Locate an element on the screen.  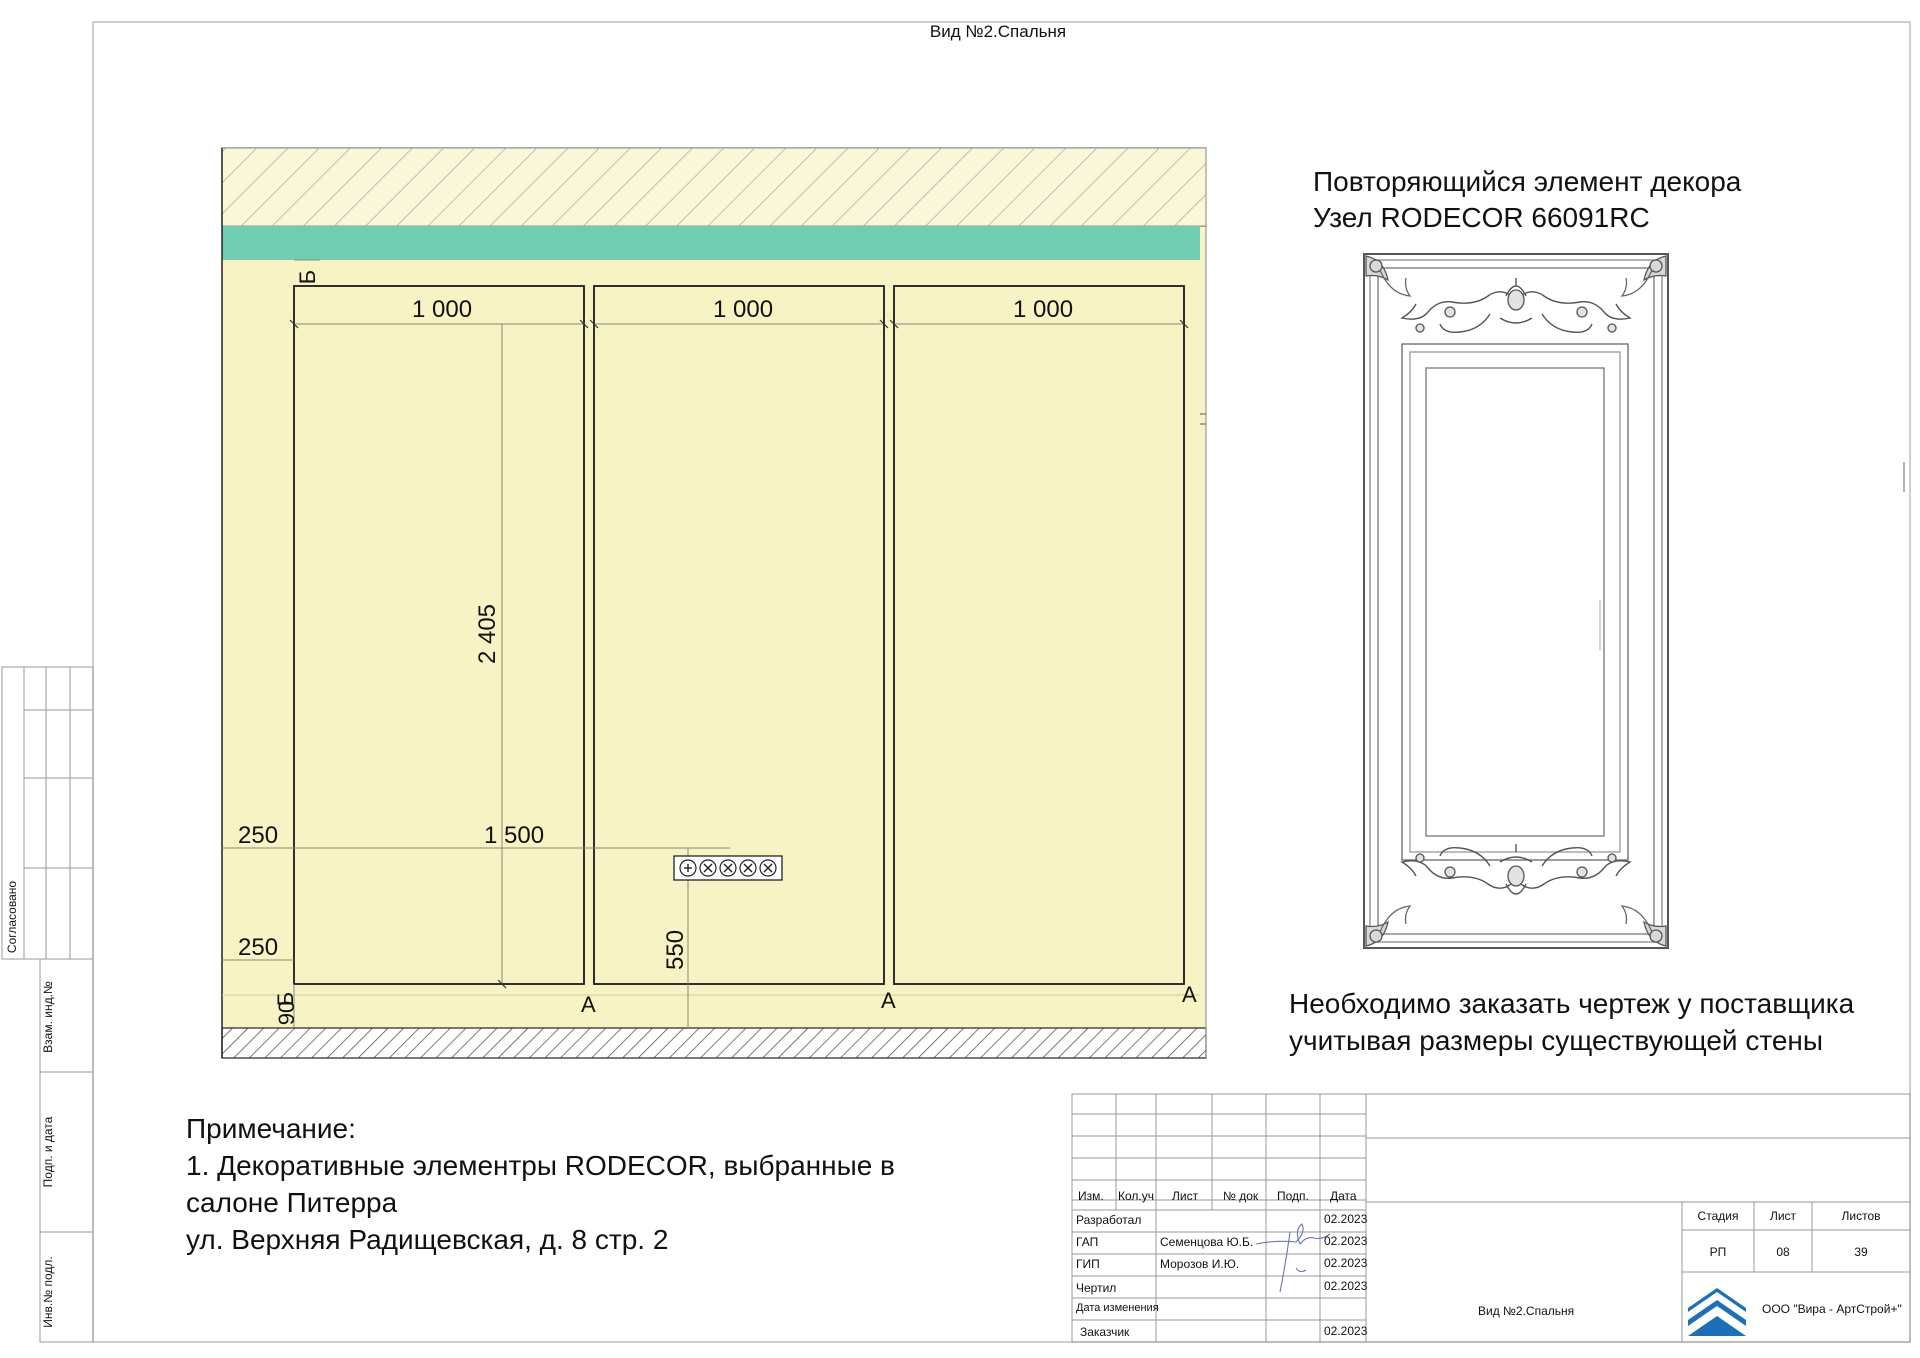
tb-name: Морозов И.Ю. is located at coordinates (1200, 1264).